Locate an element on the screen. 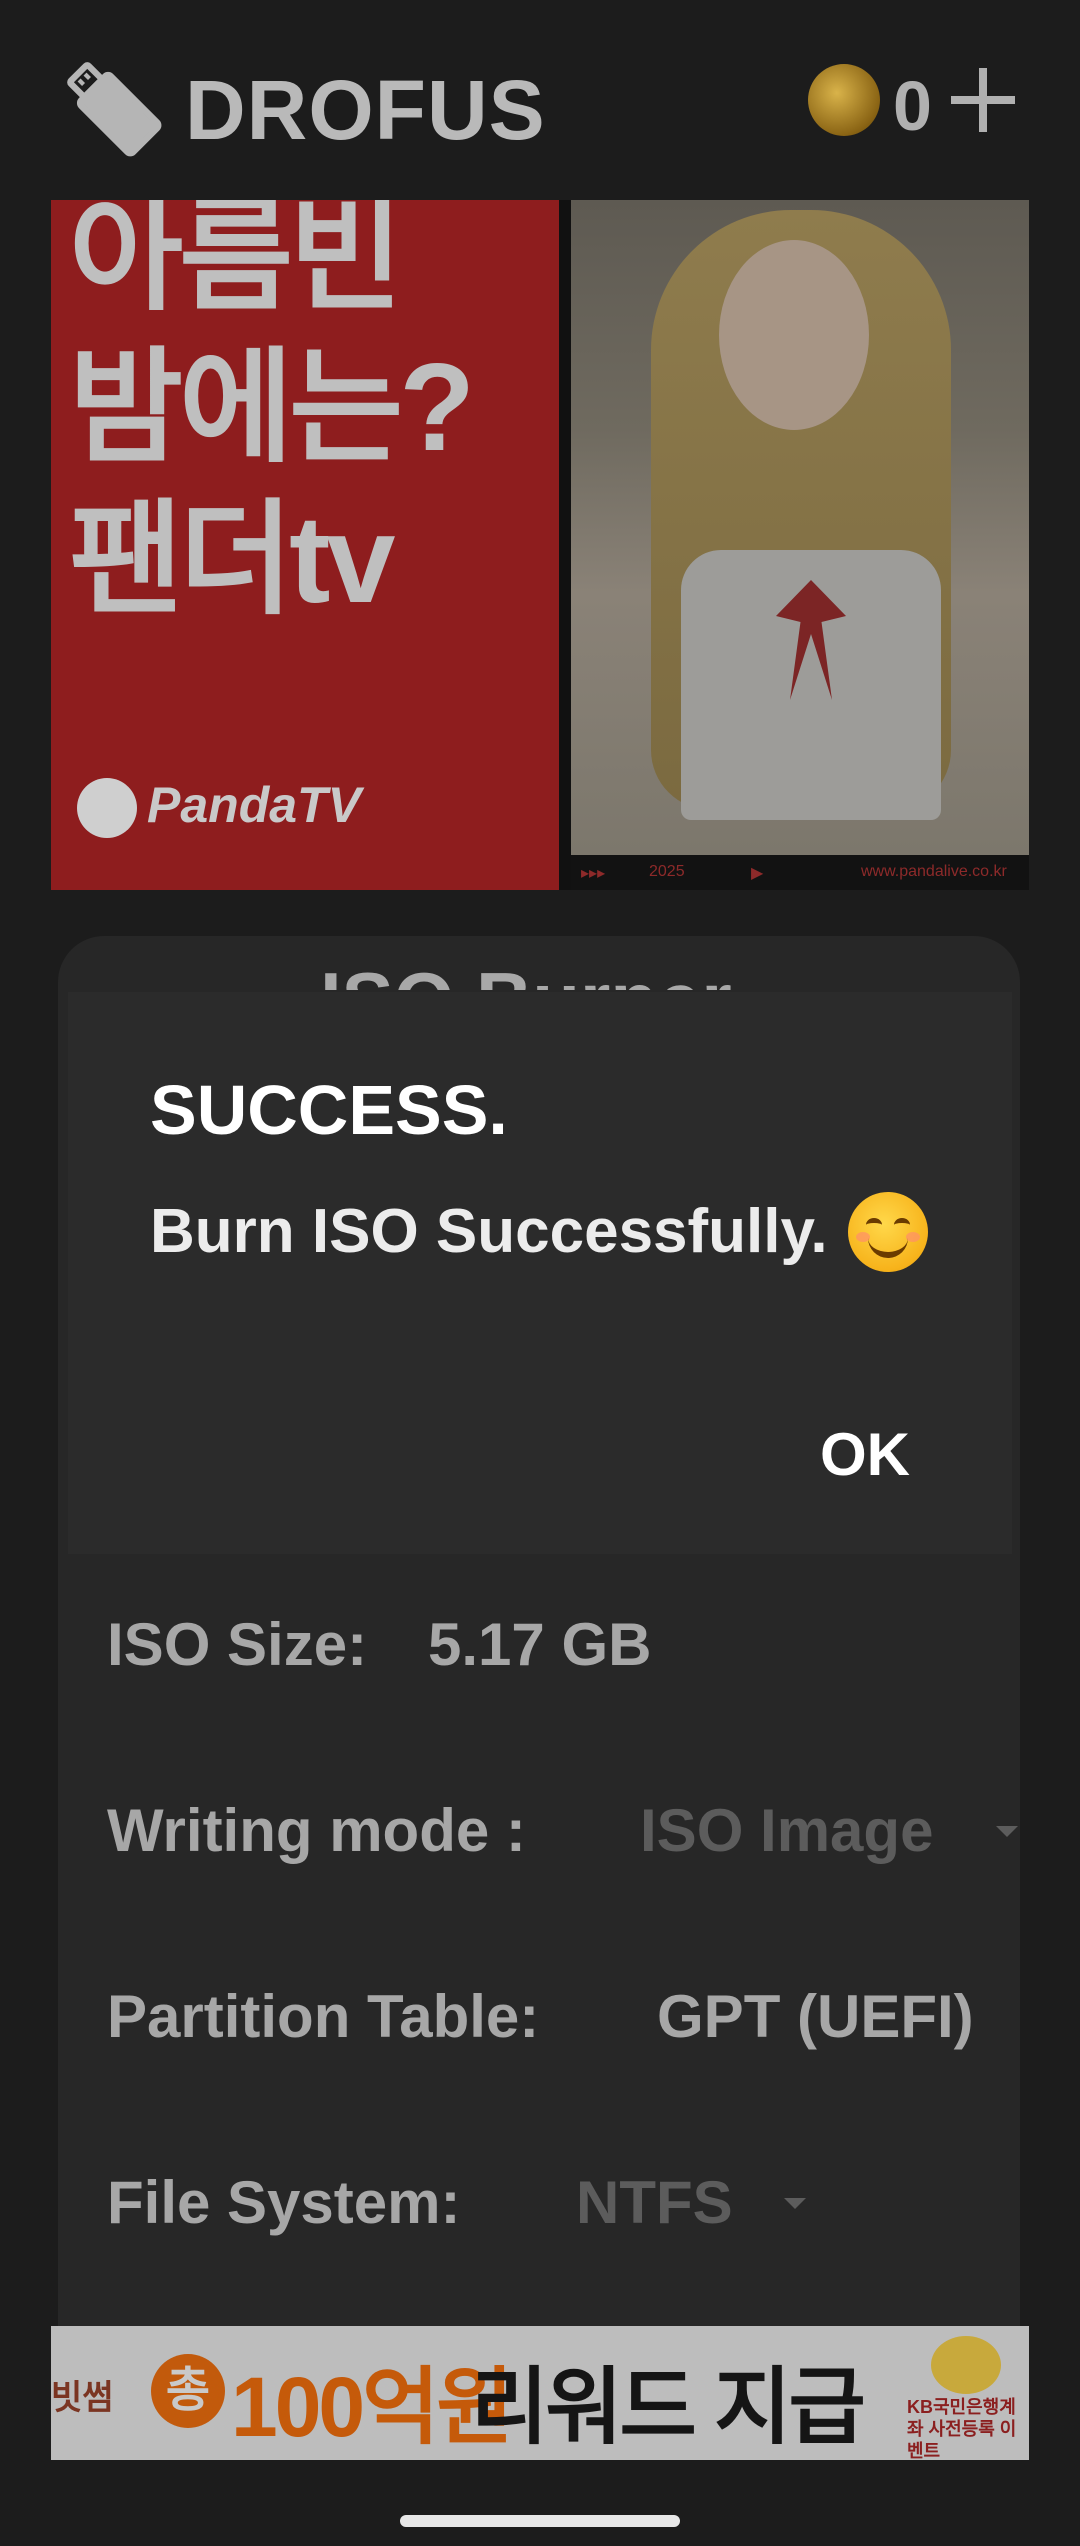 This screenshot has width=1080, height=2546. ad-brand: PandaTV is located at coordinates (254, 805).